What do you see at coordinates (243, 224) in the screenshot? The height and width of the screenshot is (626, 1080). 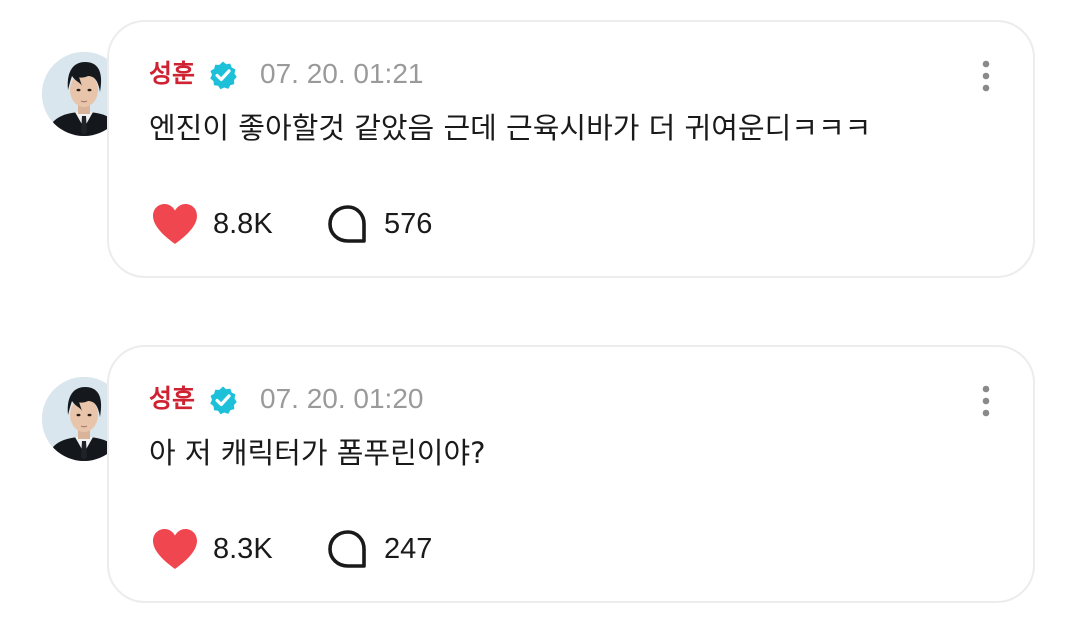 I see `like-count: 8.8K` at bounding box center [243, 224].